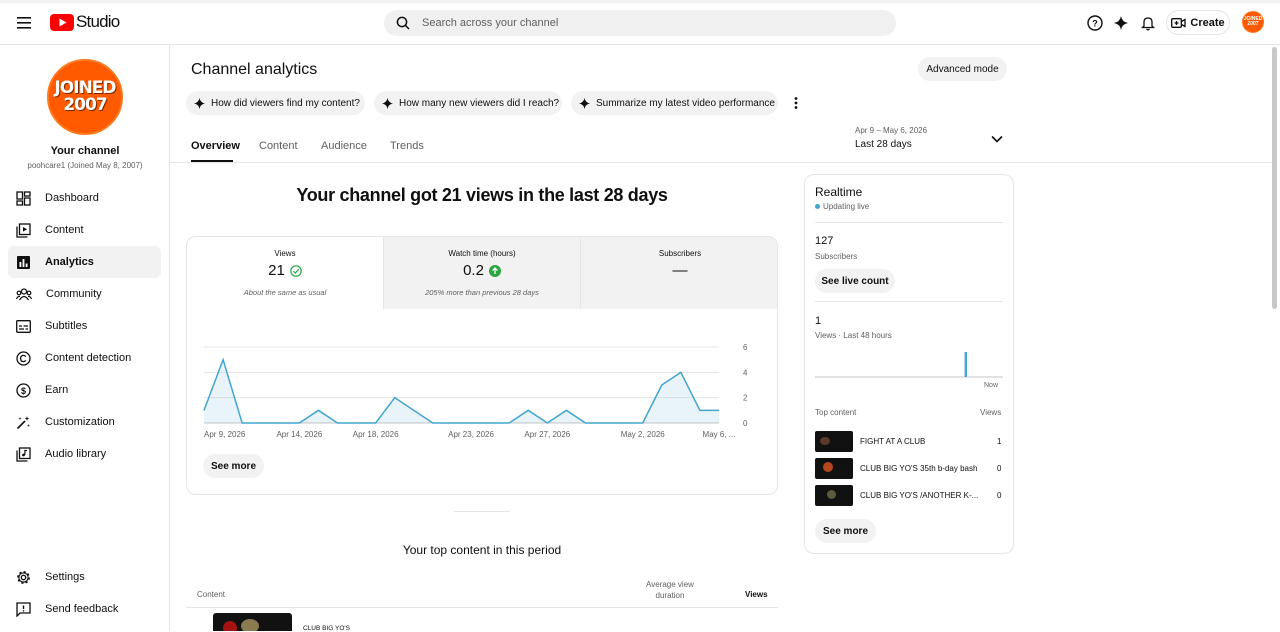 The width and height of the screenshot is (1280, 632). What do you see at coordinates (23, 454) in the screenshot?
I see `audio-library-icon` at bounding box center [23, 454].